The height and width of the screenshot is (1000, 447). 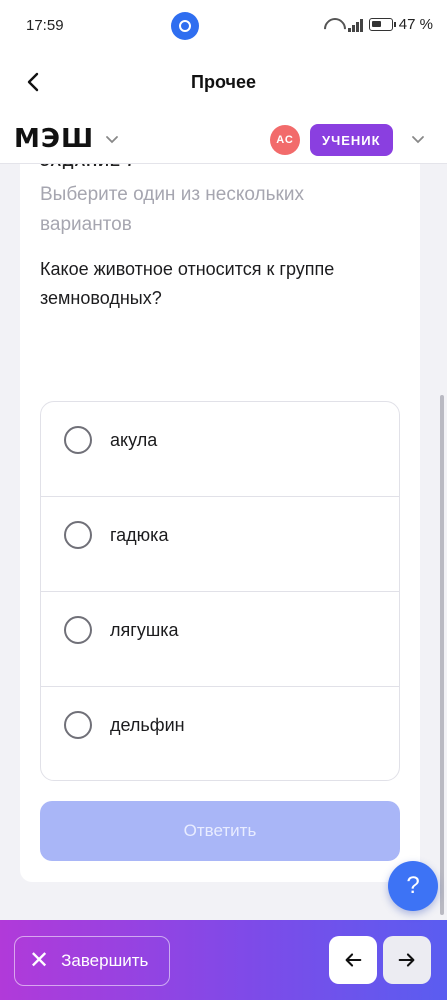 What do you see at coordinates (355, 25) in the screenshot?
I see `signal-icon` at bounding box center [355, 25].